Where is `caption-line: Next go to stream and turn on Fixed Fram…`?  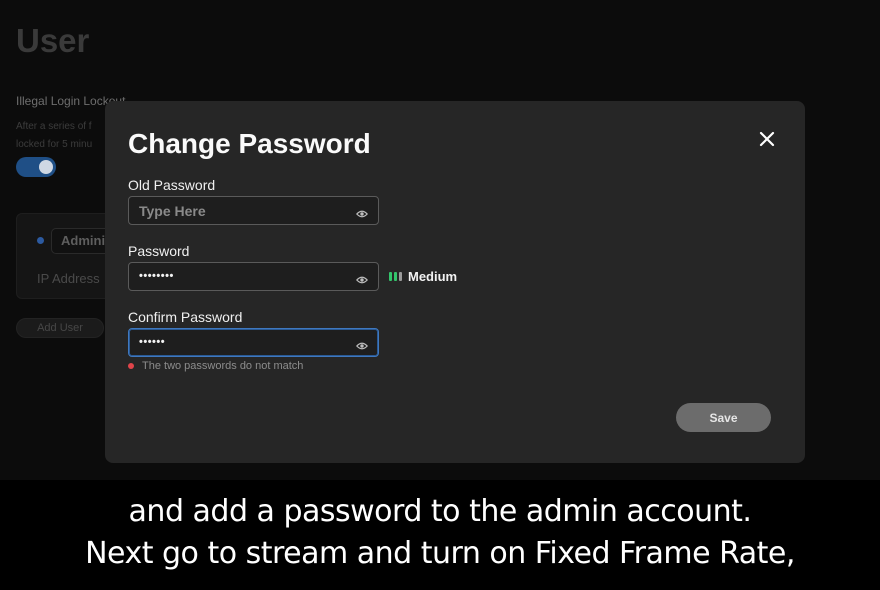 caption-line: Next go to stream and turn on Fixed Fram… is located at coordinates (440, 553).